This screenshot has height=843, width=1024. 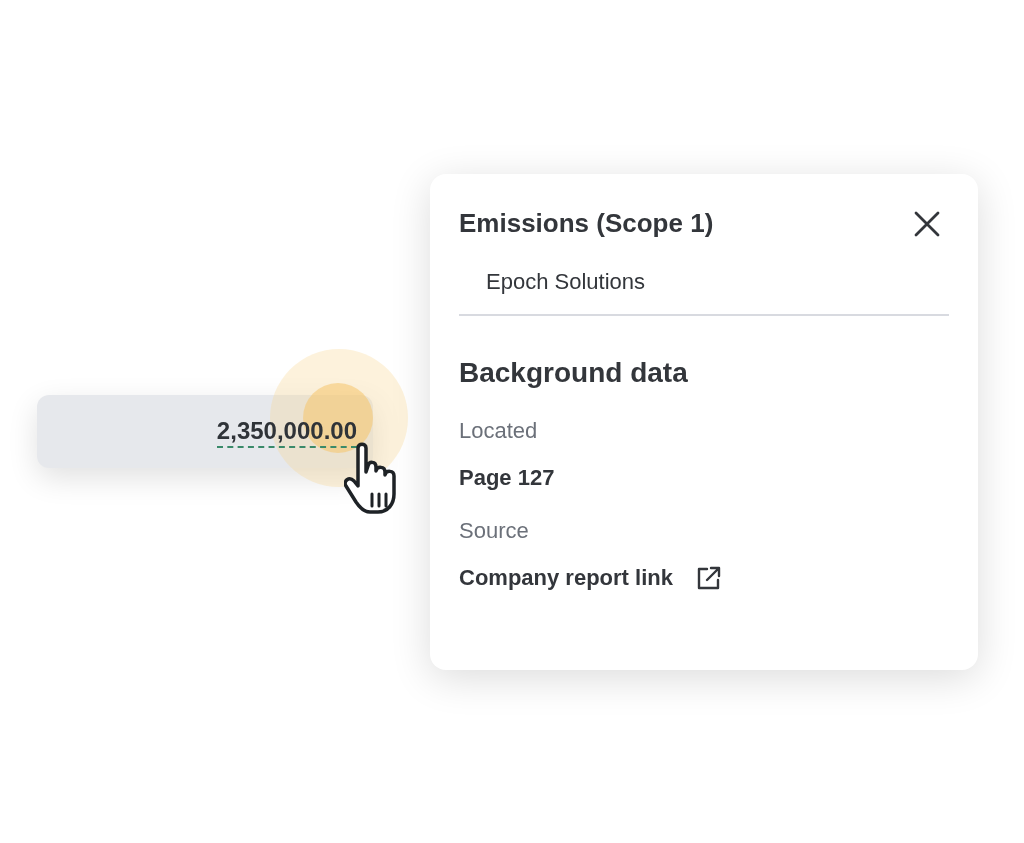 I want to click on cell-value: 2,350,000.00, so click(x=286, y=431).